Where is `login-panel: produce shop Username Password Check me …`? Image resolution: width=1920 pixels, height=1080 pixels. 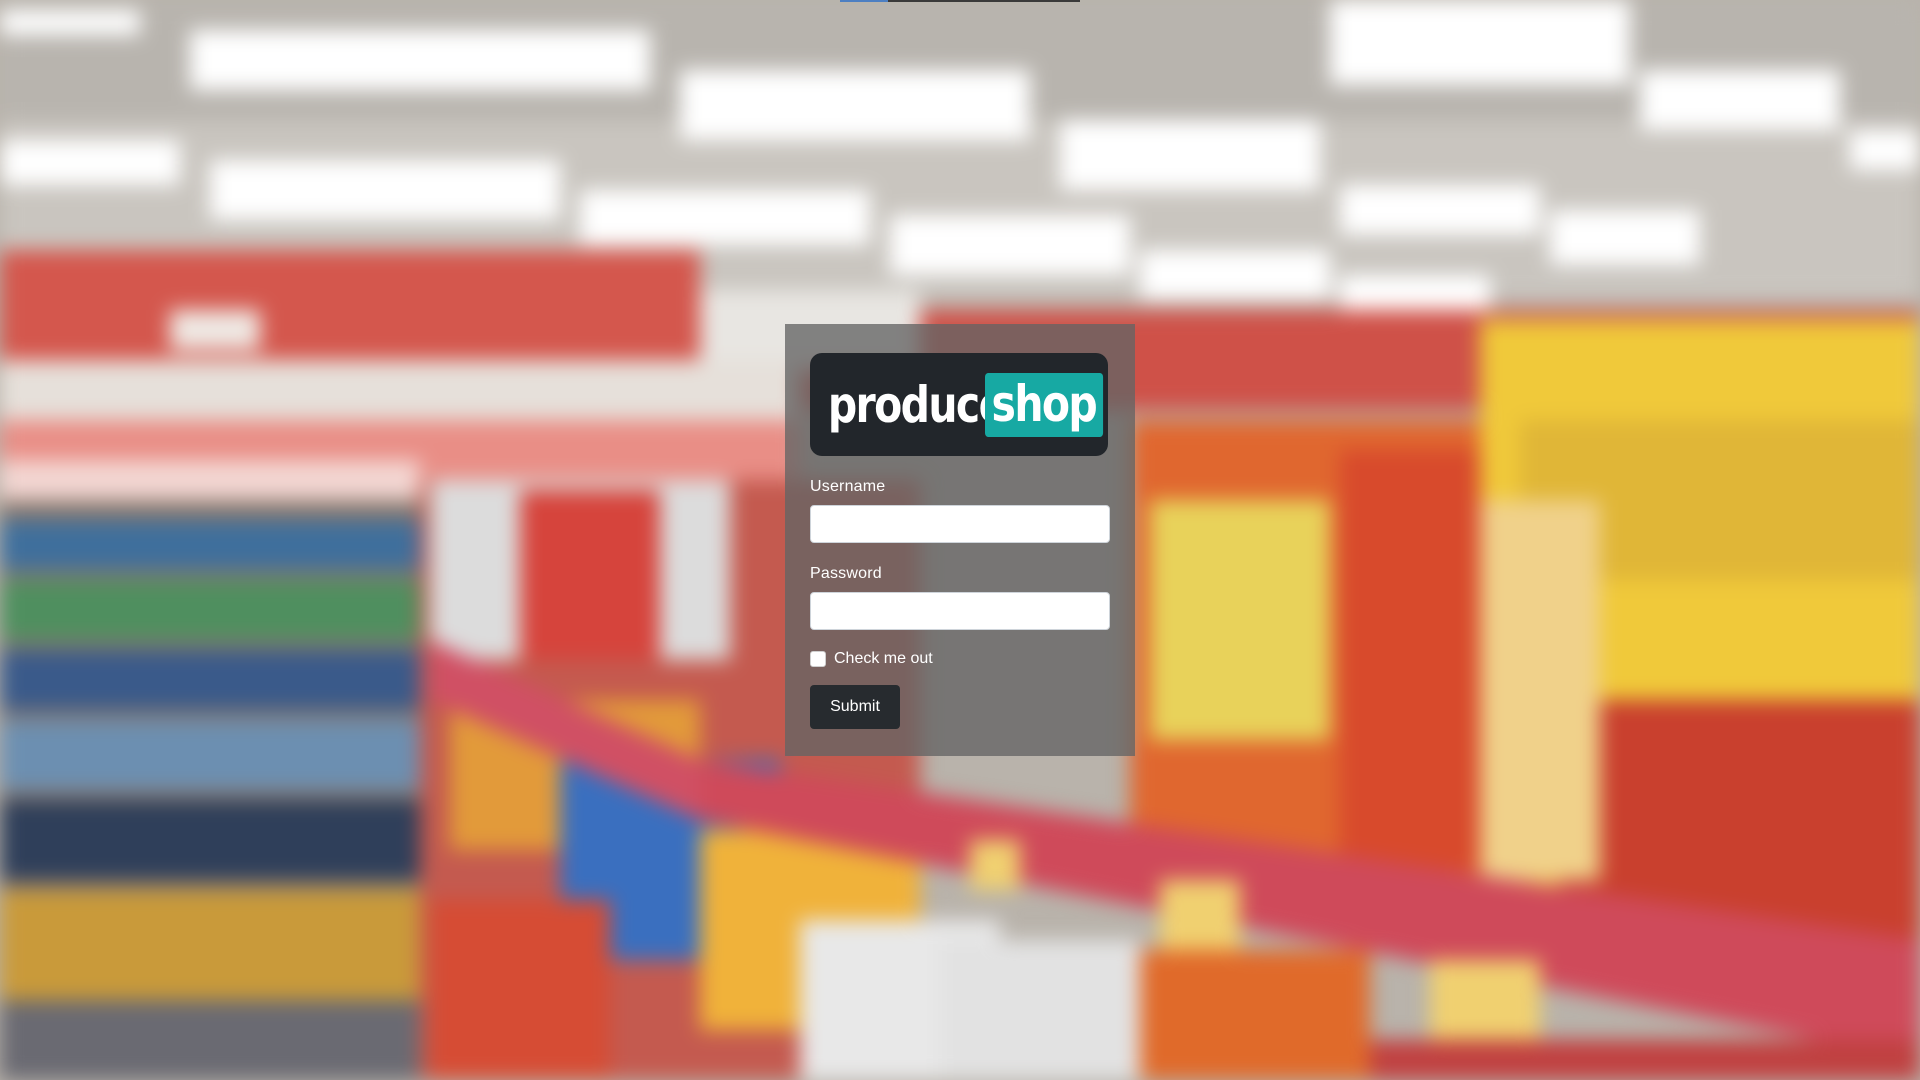
login-panel: produce shop Username Password Check me … is located at coordinates (960, 540).